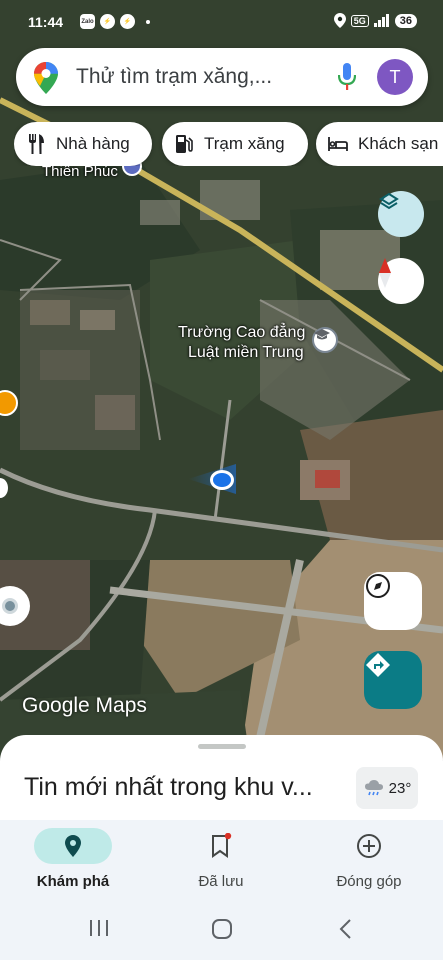 The width and height of the screenshot is (443, 960). I want to click on nav-label: Khám phá, so click(73, 881).